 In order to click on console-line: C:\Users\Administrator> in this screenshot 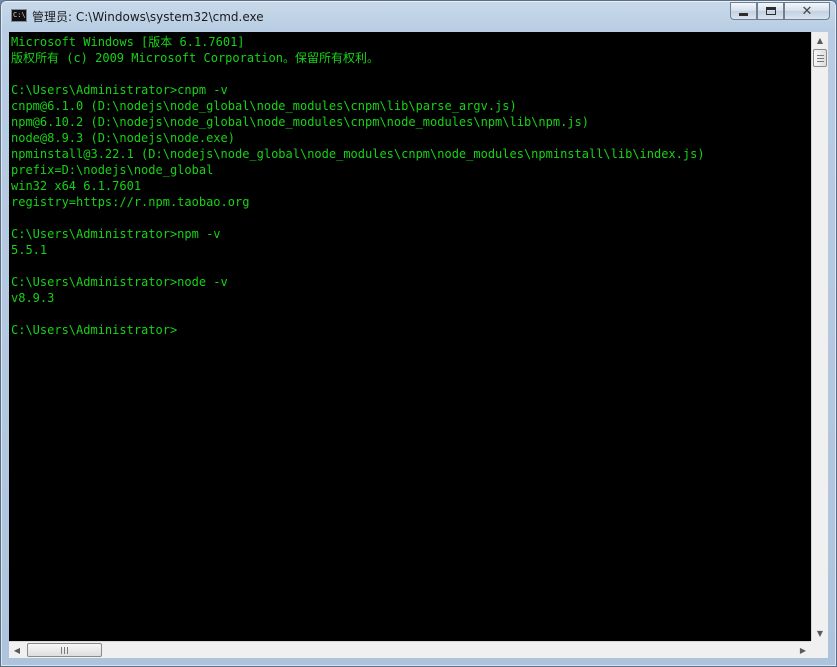, I will do `click(94, 330)`.